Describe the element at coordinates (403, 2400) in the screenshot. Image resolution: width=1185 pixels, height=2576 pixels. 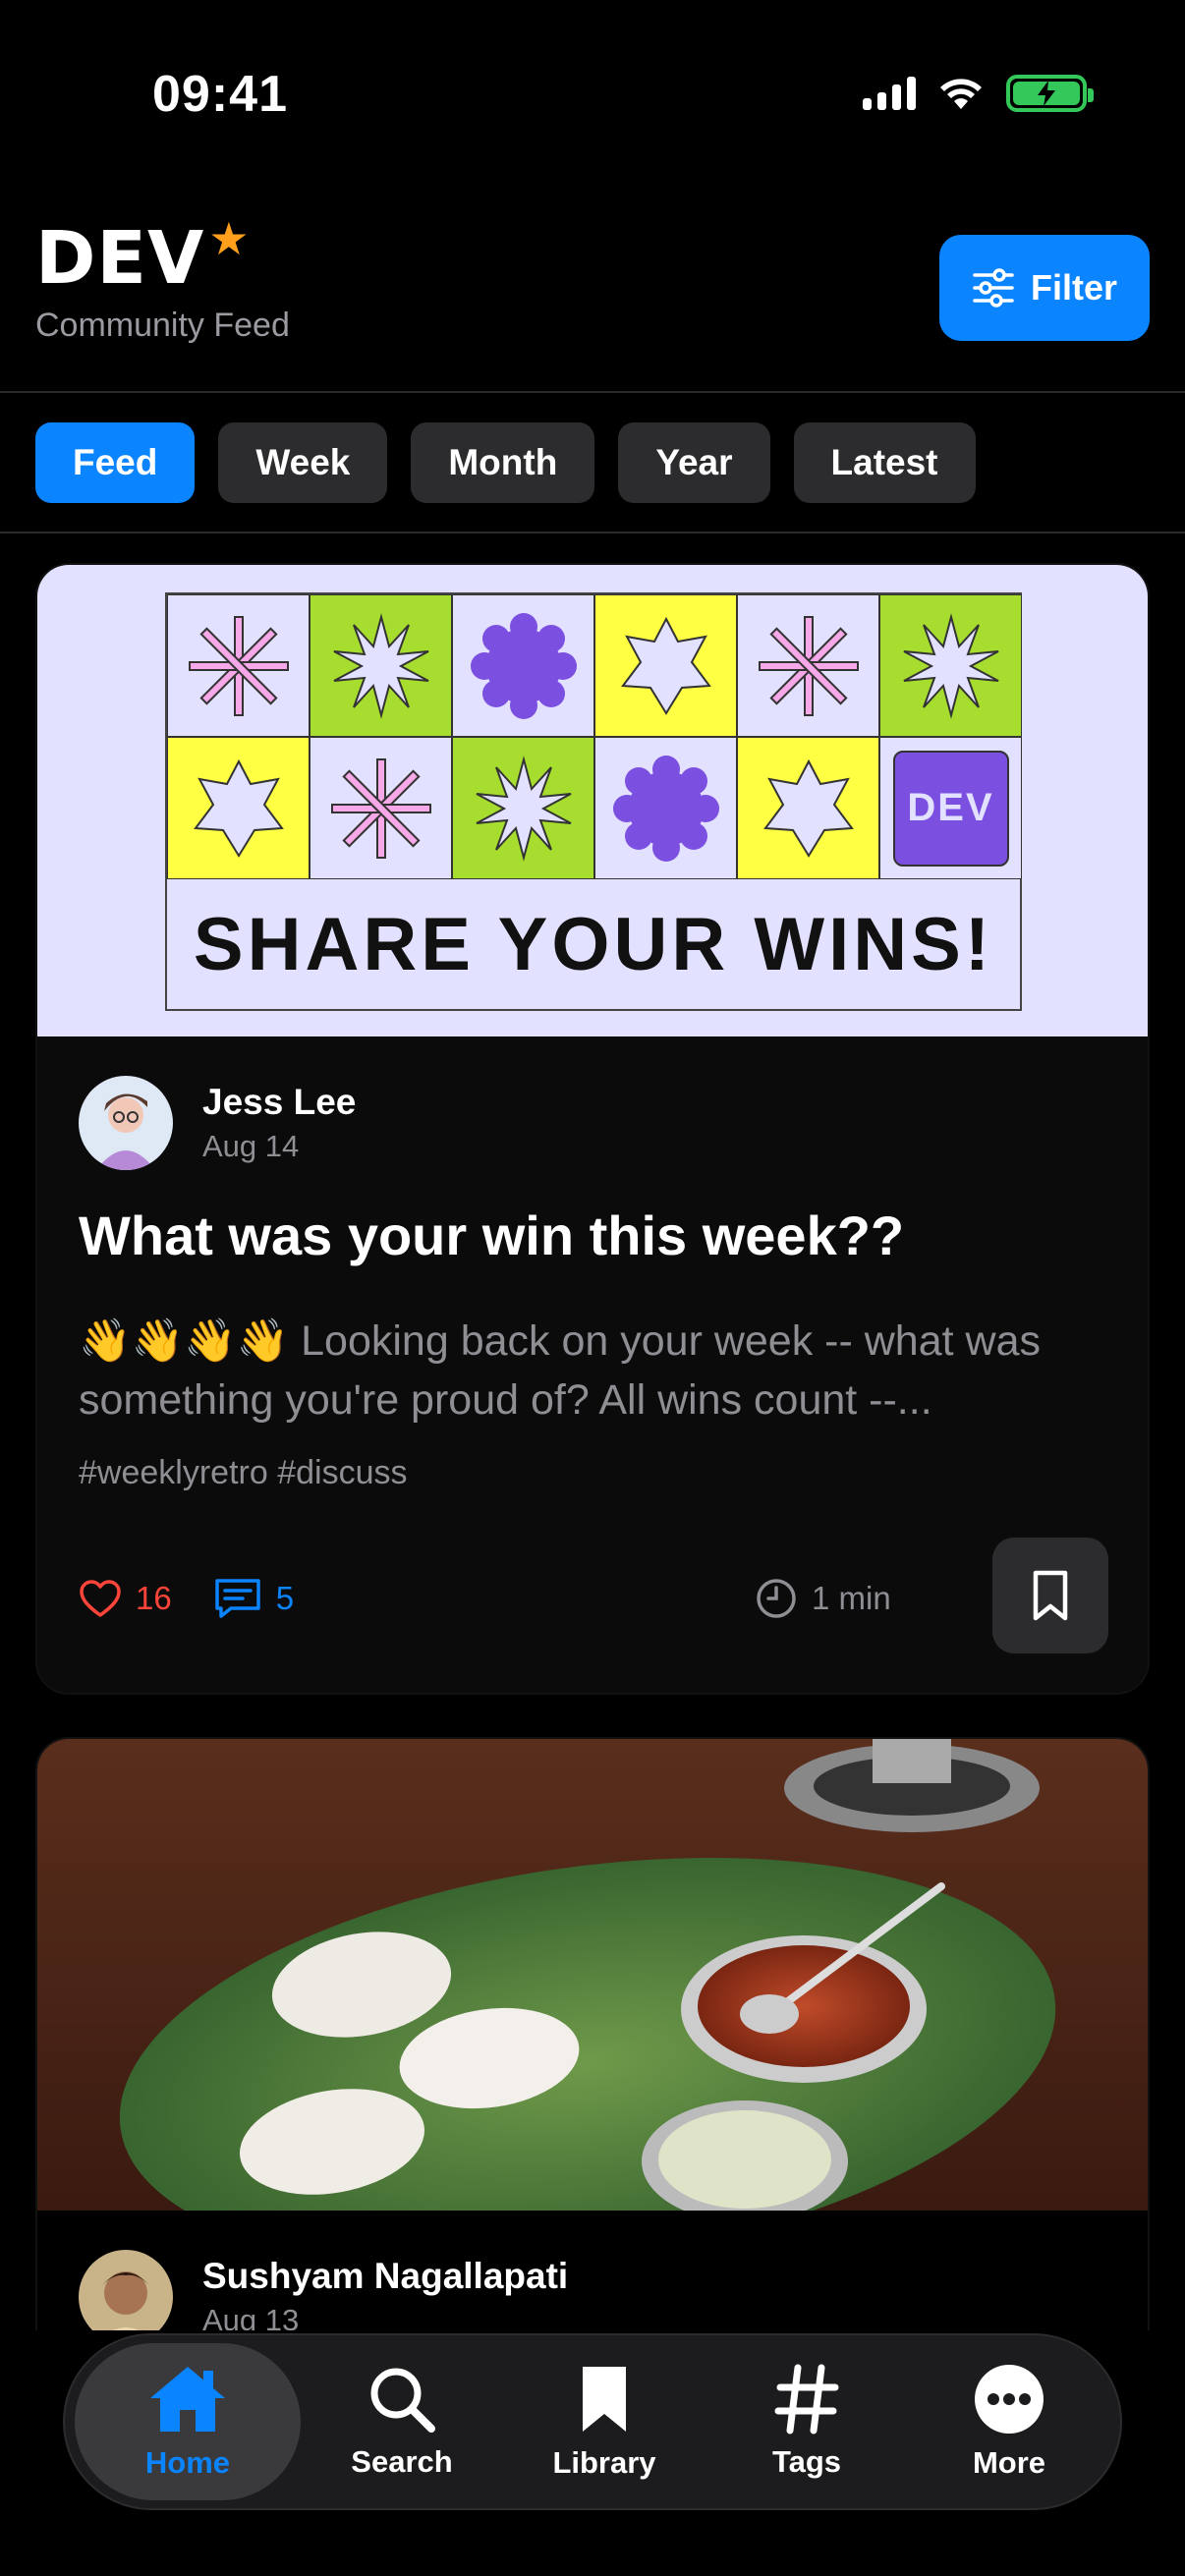
I see `search-icon` at that location.